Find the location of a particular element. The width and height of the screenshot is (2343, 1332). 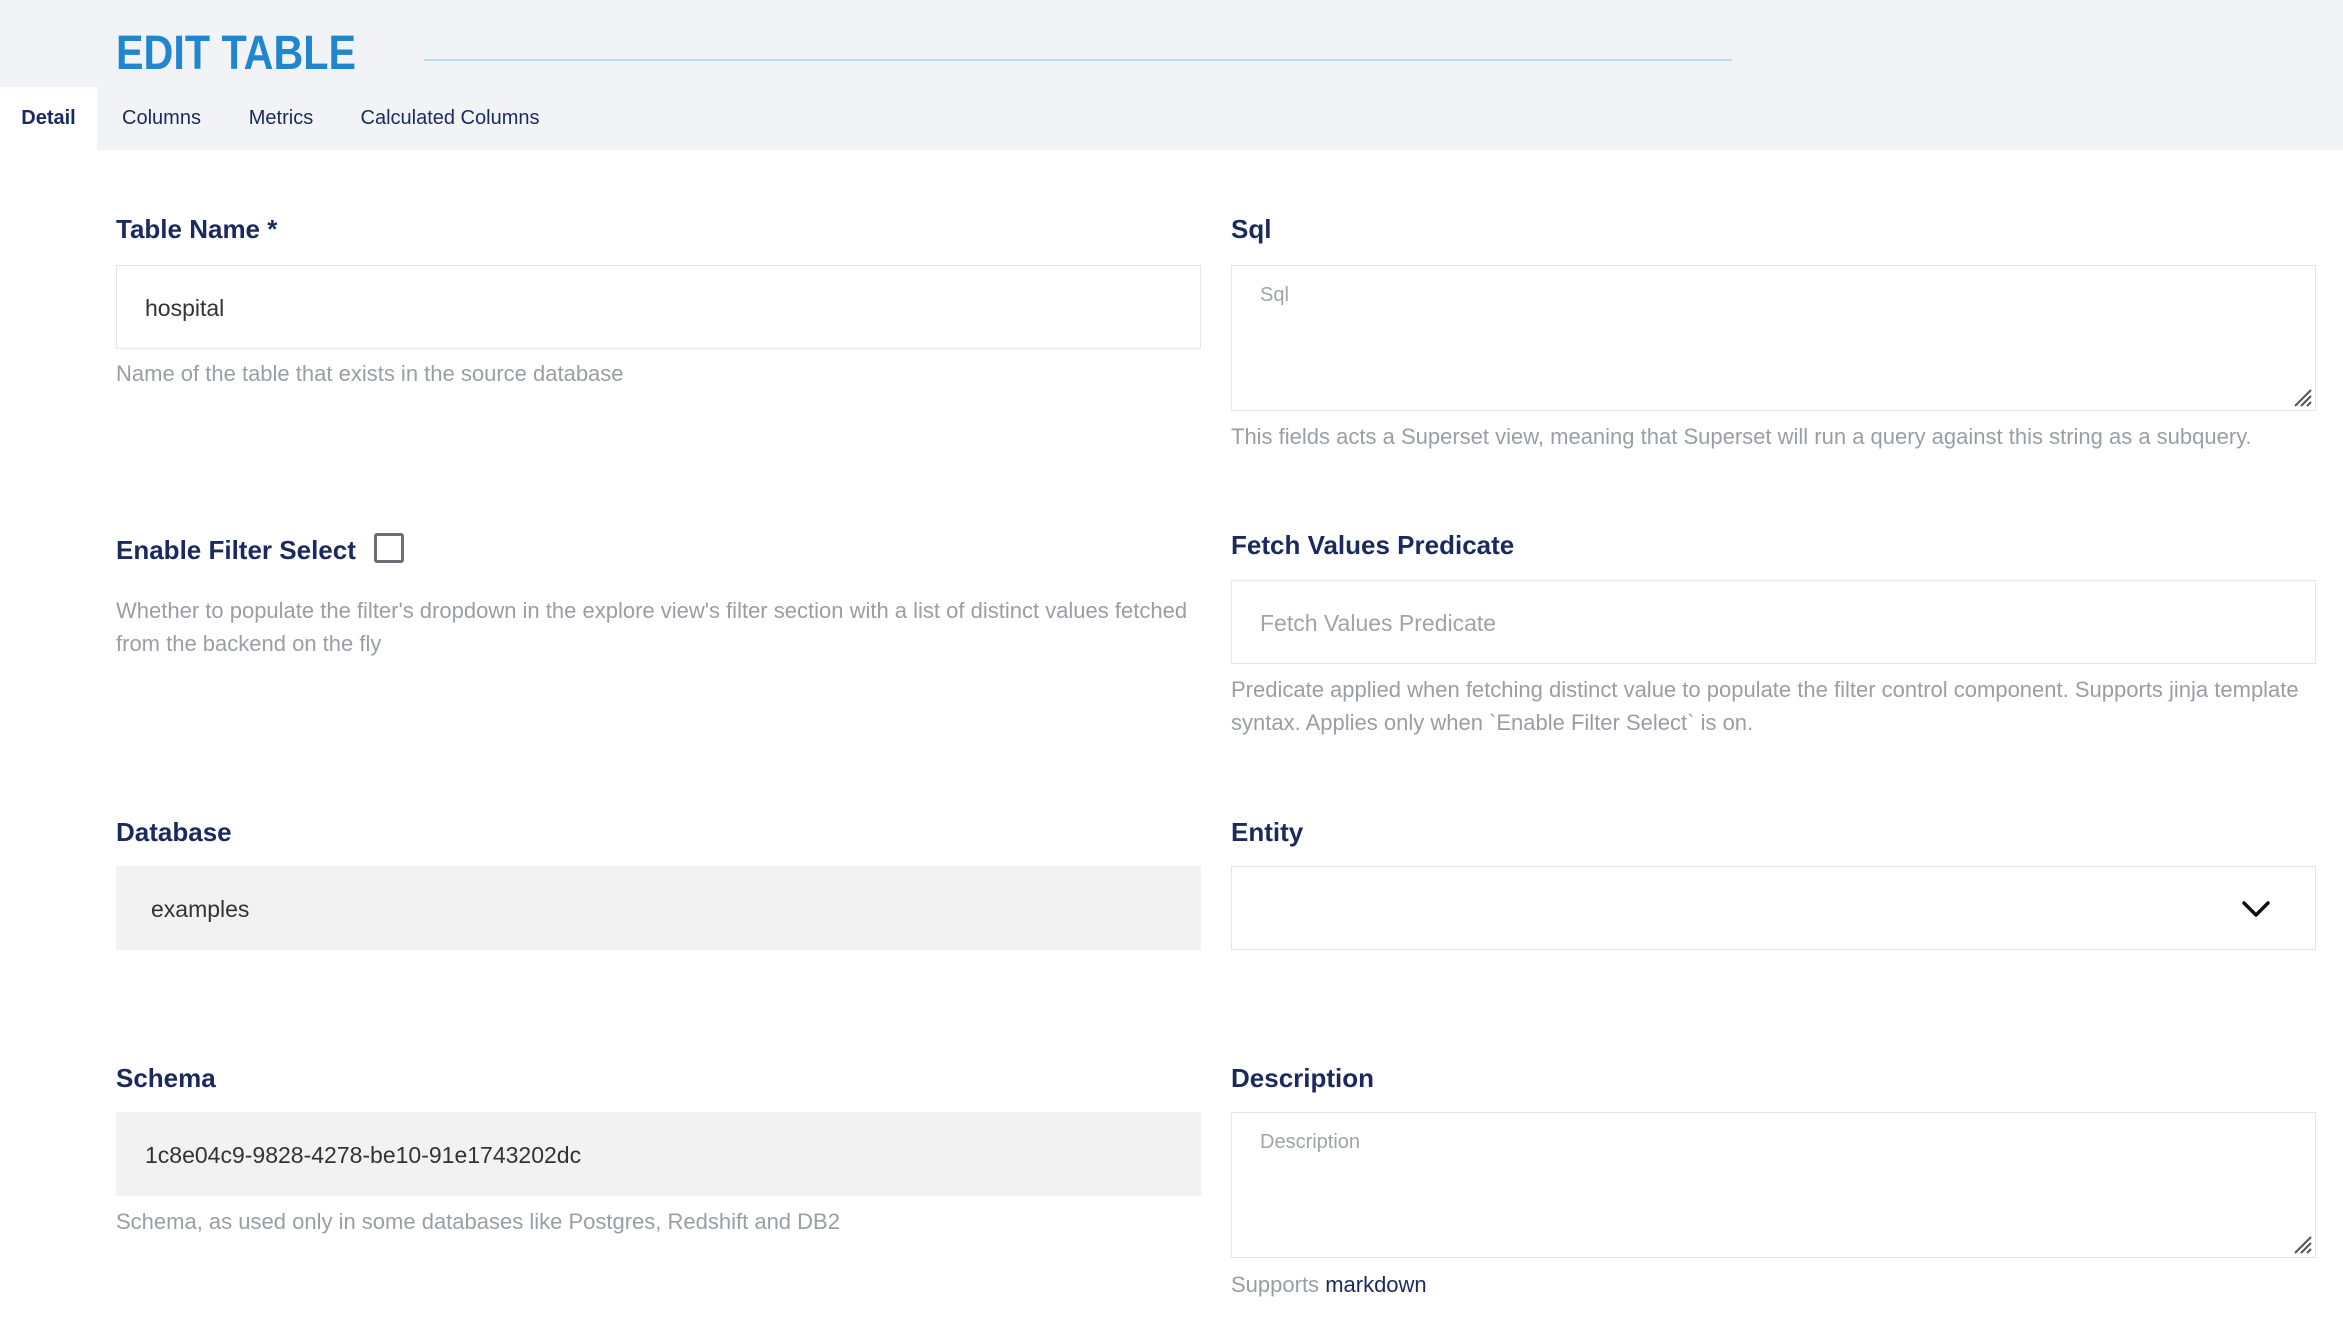

database-label: Database is located at coordinates (174, 832).